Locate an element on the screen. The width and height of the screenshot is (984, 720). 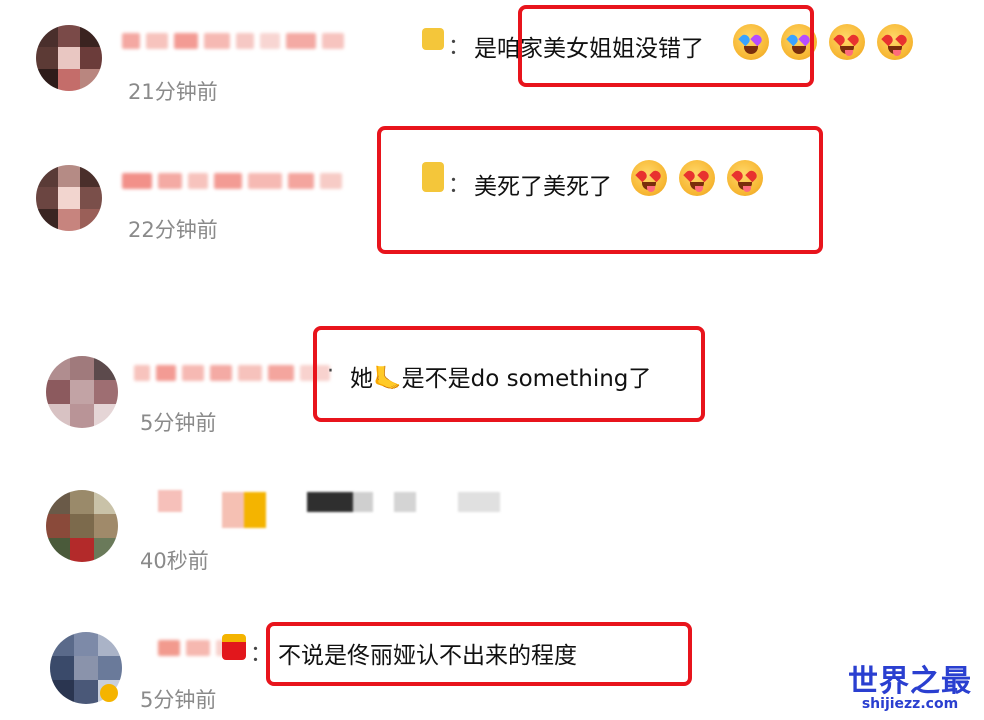
watermark: 世界之最 shijiezz.com is located at coordinates (910, 684).